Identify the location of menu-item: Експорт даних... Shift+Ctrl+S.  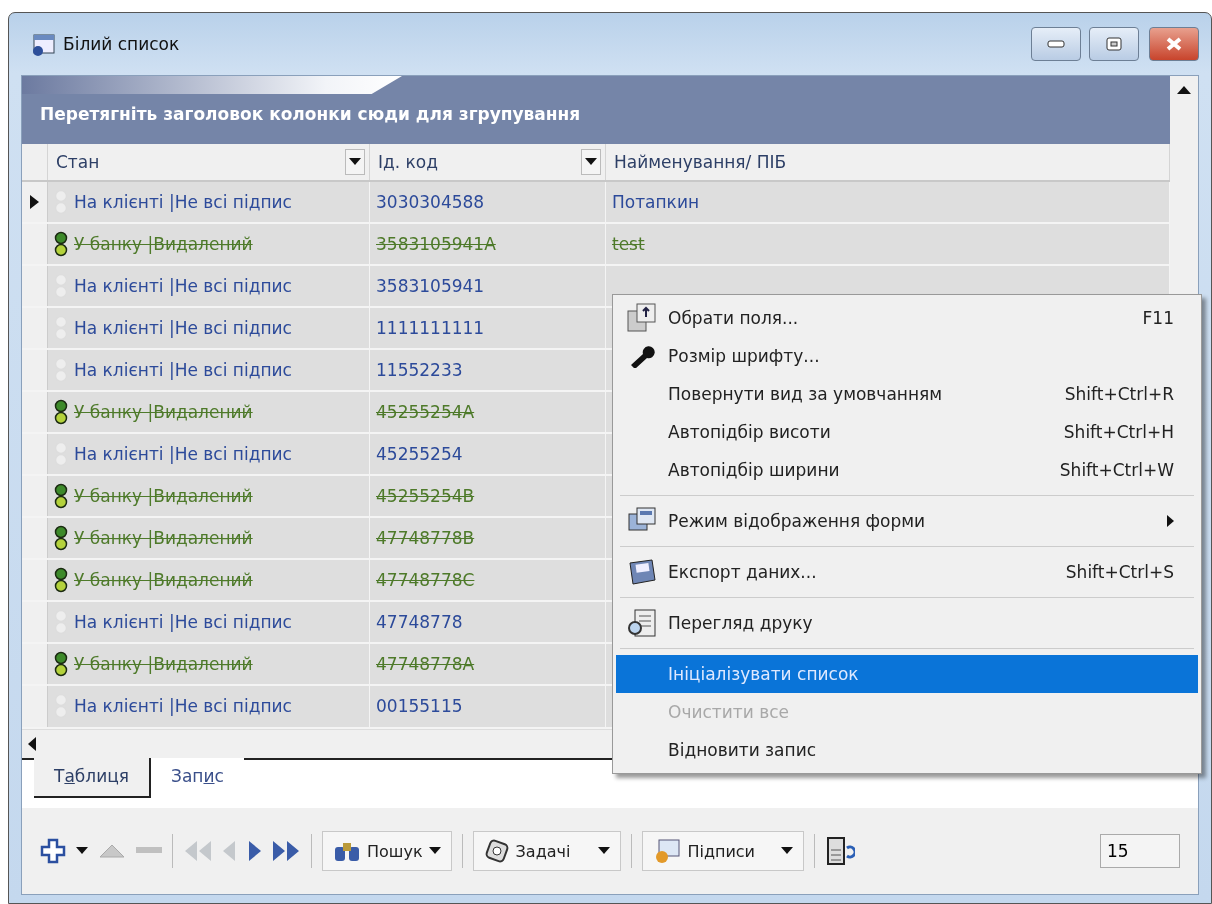
(907, 572).